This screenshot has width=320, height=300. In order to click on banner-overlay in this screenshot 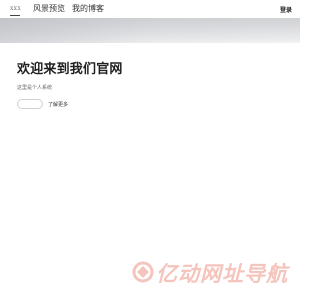, I will do `click(150, 30)`.